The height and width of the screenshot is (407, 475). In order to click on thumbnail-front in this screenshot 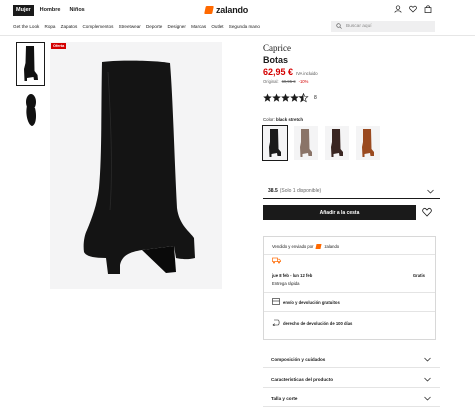, I will do `click(30, 64)`.